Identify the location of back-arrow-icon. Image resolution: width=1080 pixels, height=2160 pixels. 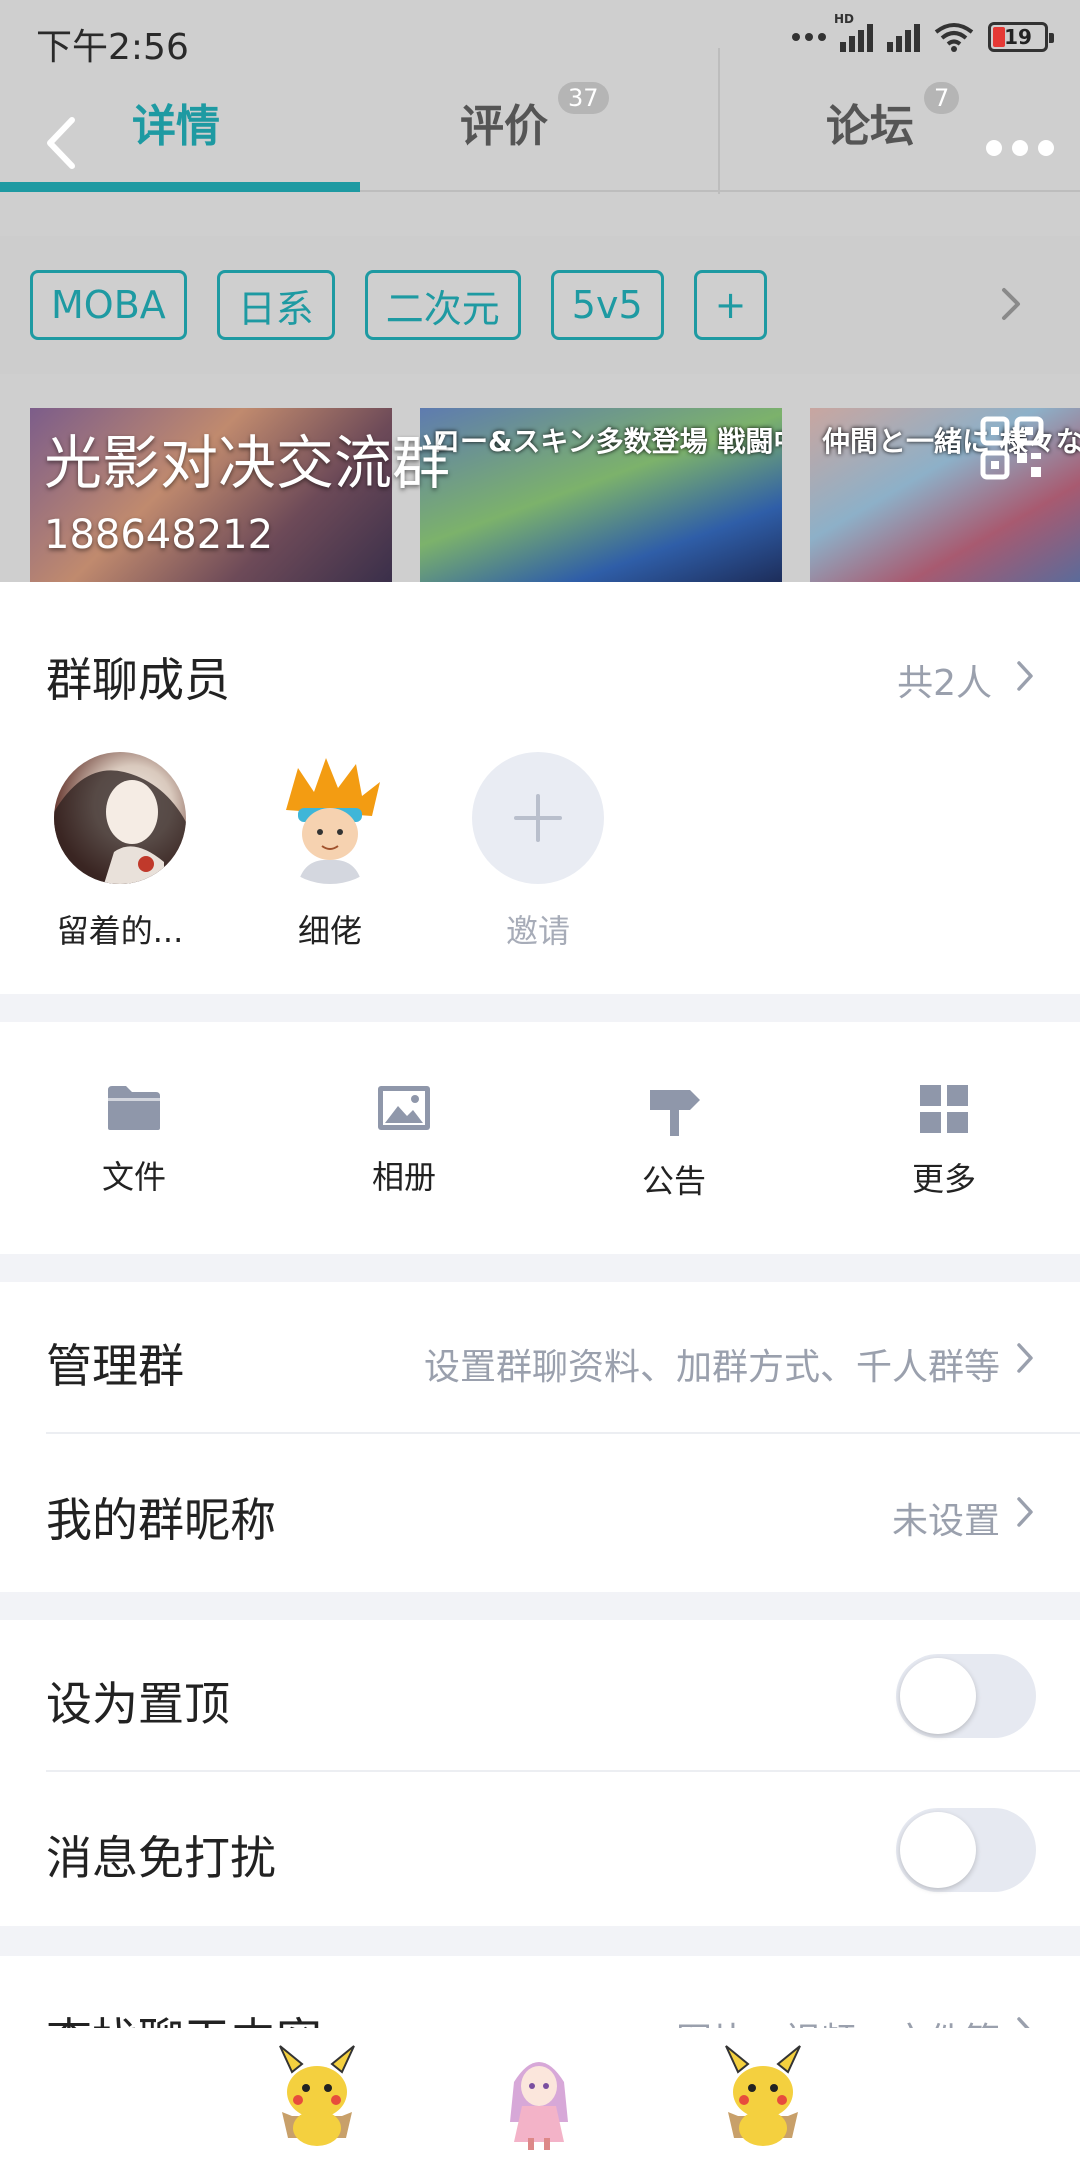
(61, 143).